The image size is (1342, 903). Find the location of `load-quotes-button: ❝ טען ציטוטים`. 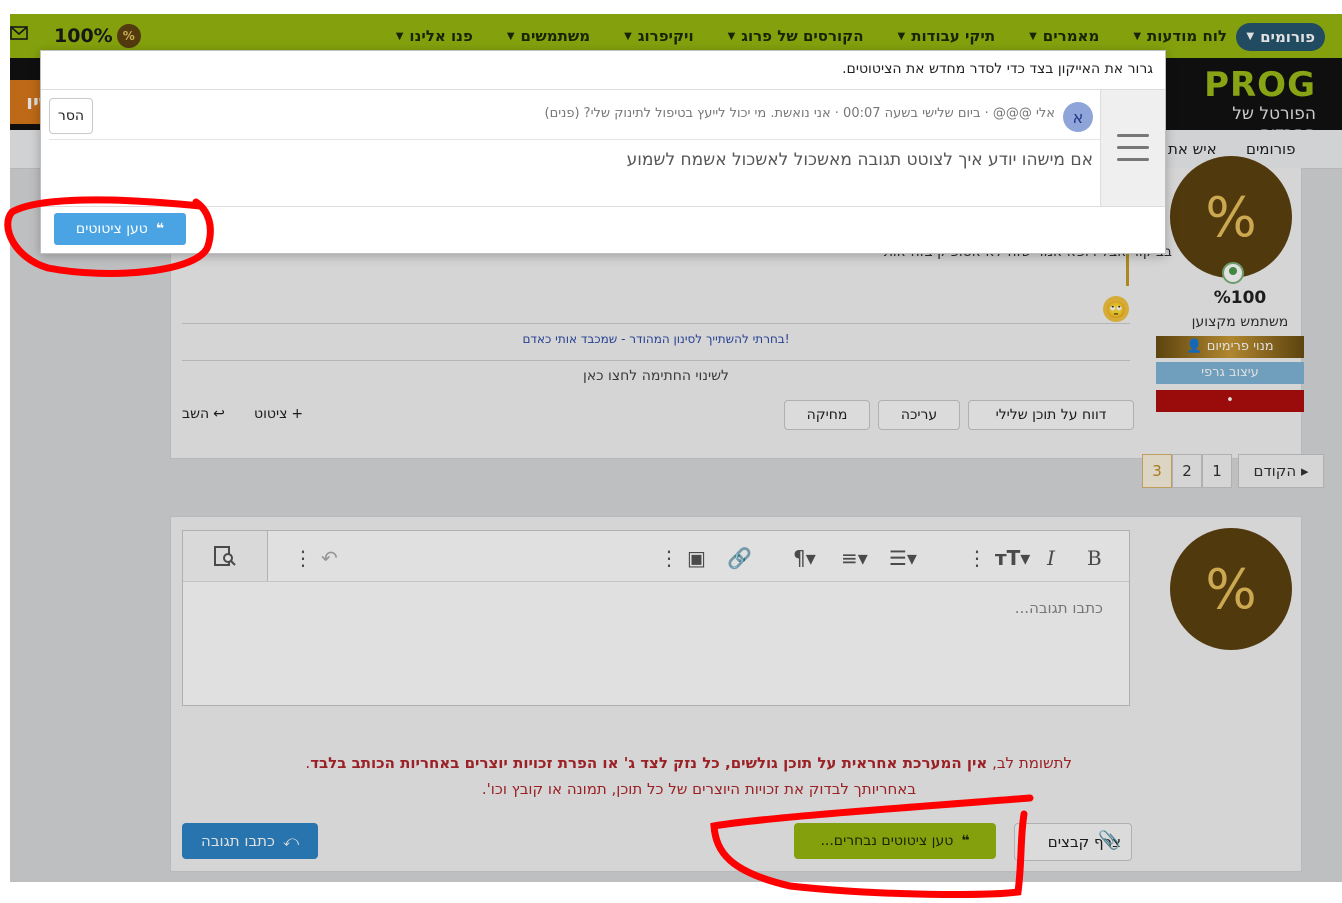

load-quotes-button: ❝ טען ציטוטים is located at coordinates (120, 229).